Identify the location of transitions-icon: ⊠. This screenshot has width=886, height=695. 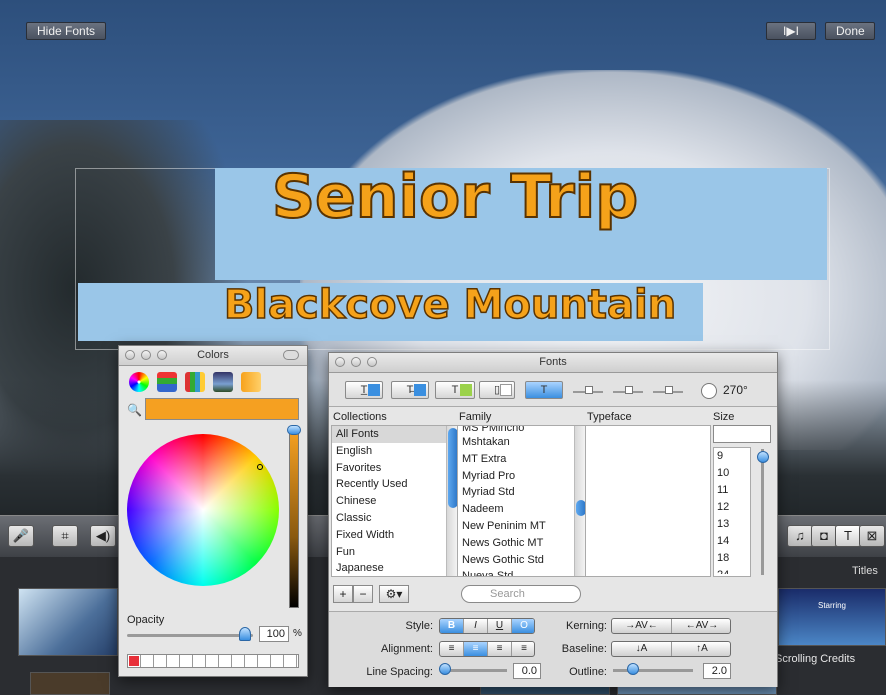
(872, 536).